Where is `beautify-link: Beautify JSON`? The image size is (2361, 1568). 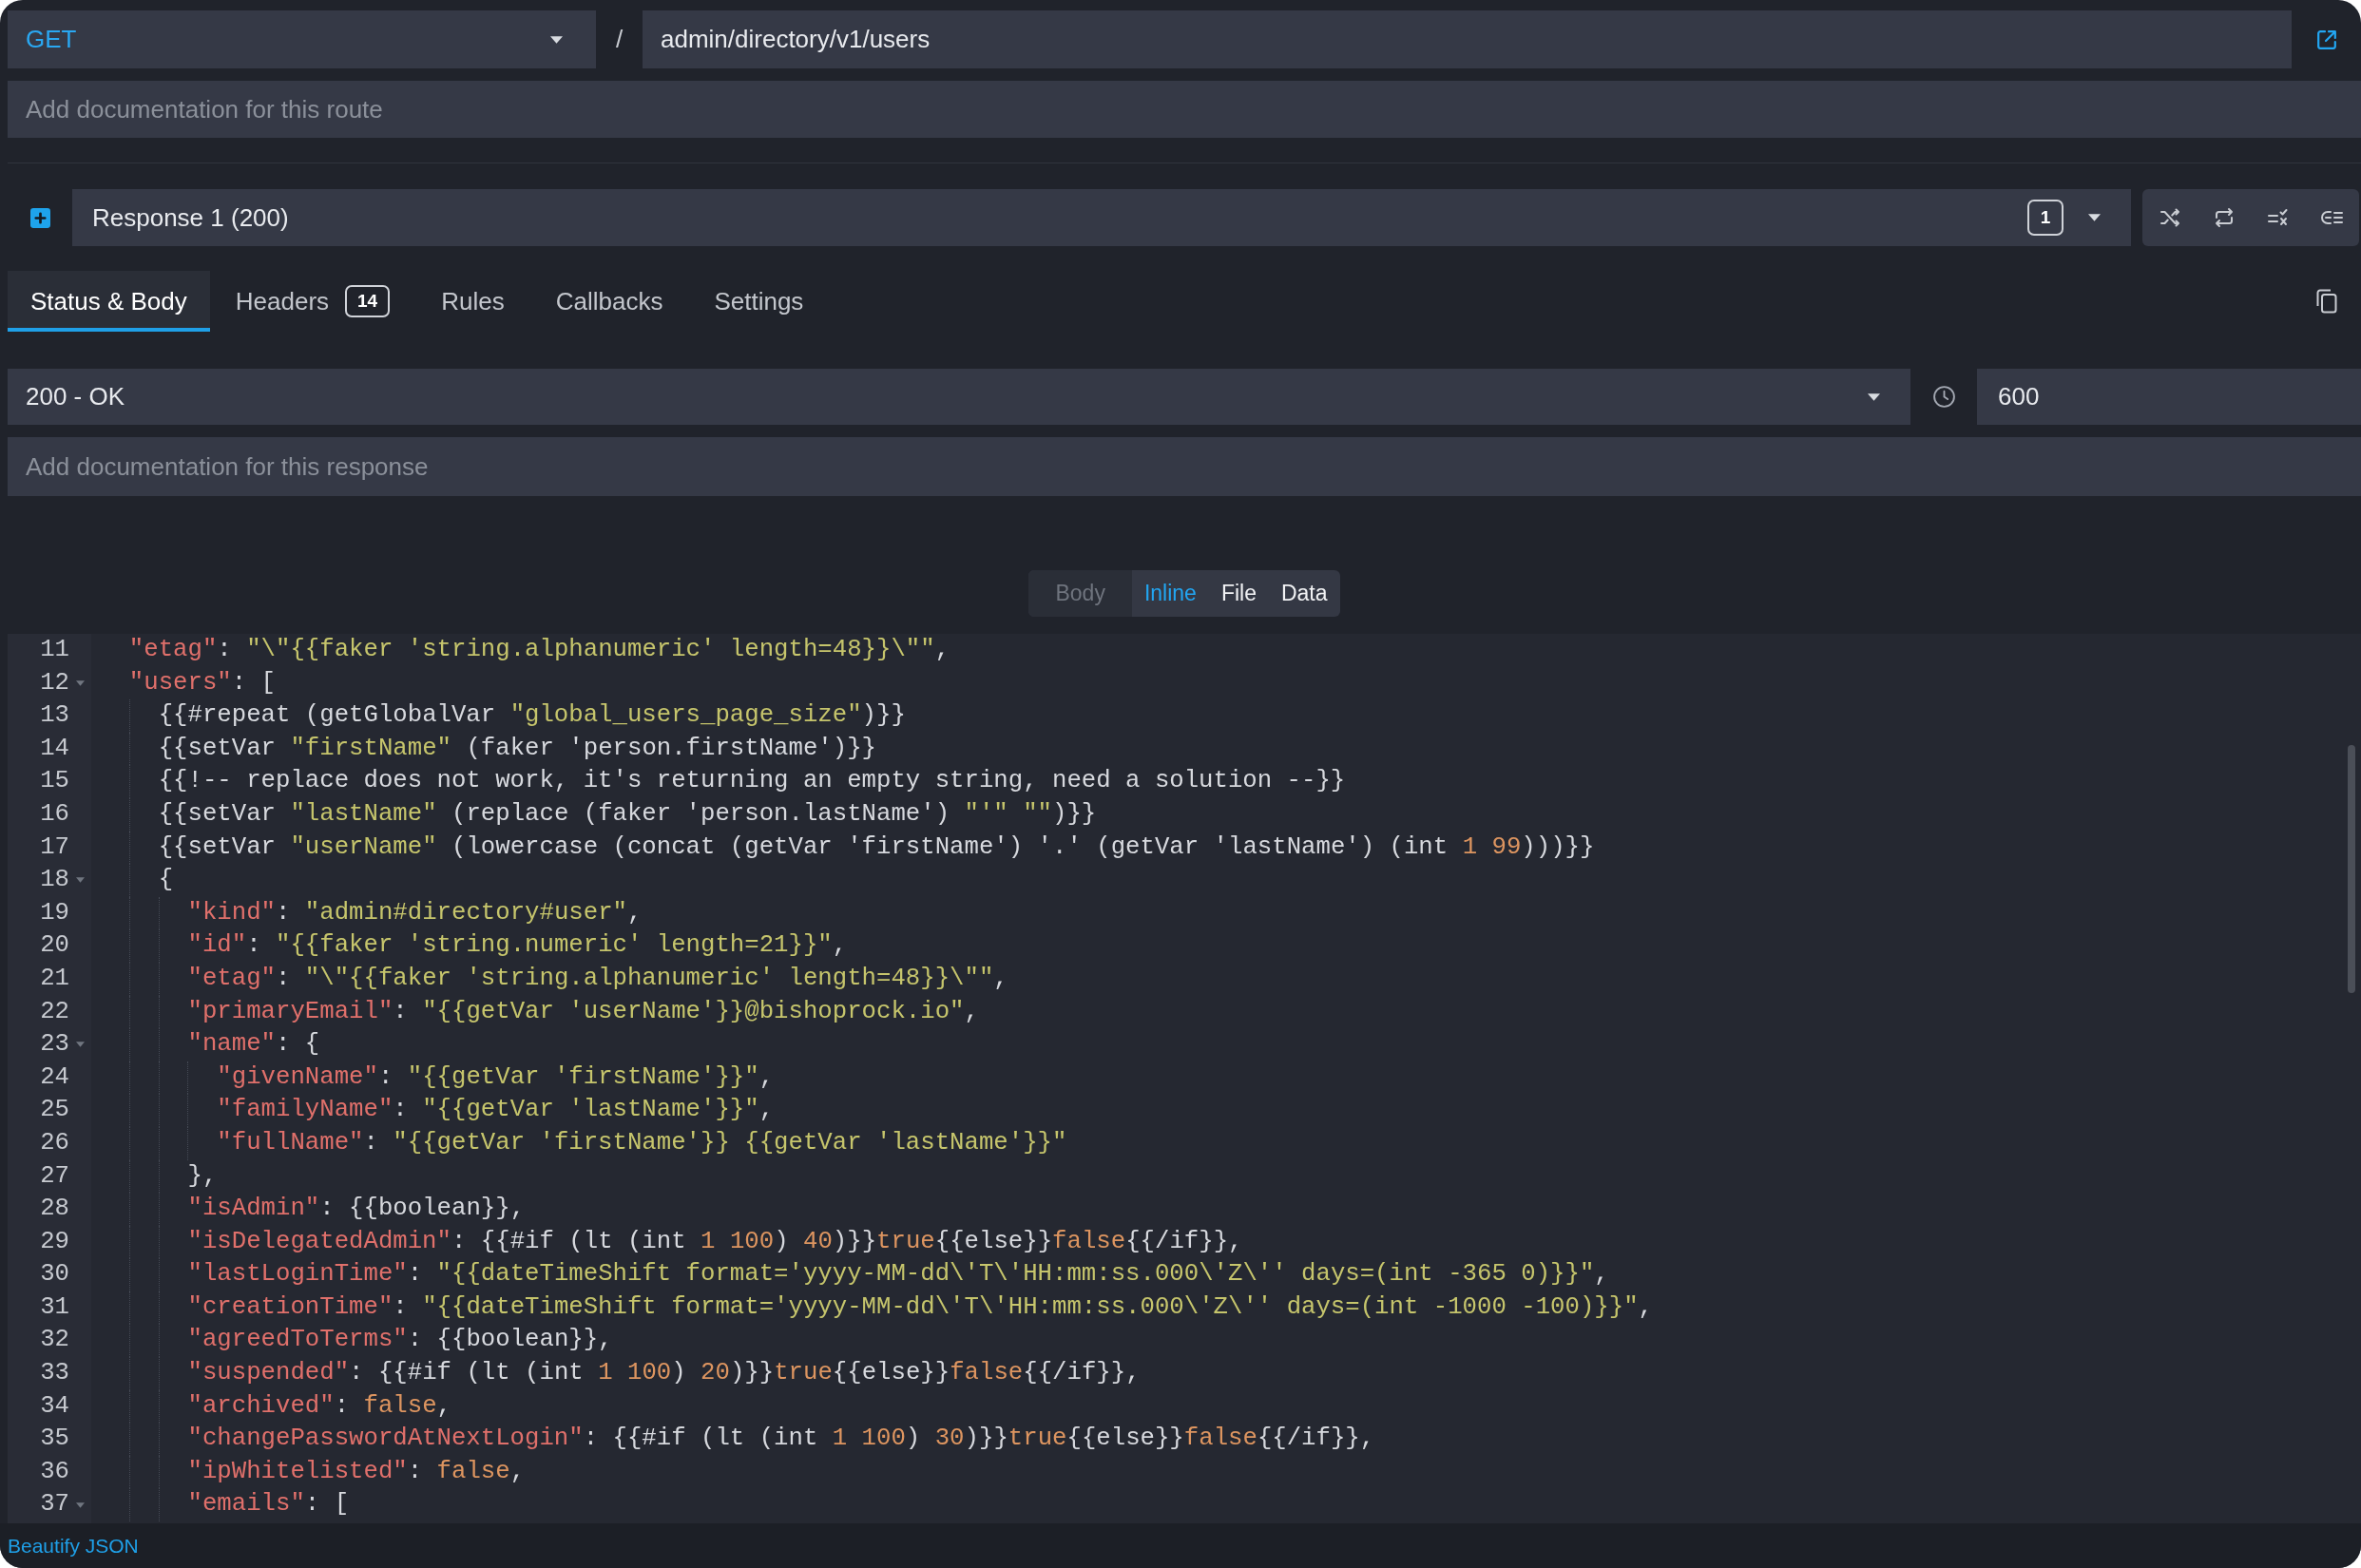
beautify-link: Beautify JSON is located at coordinates (73, 1546).